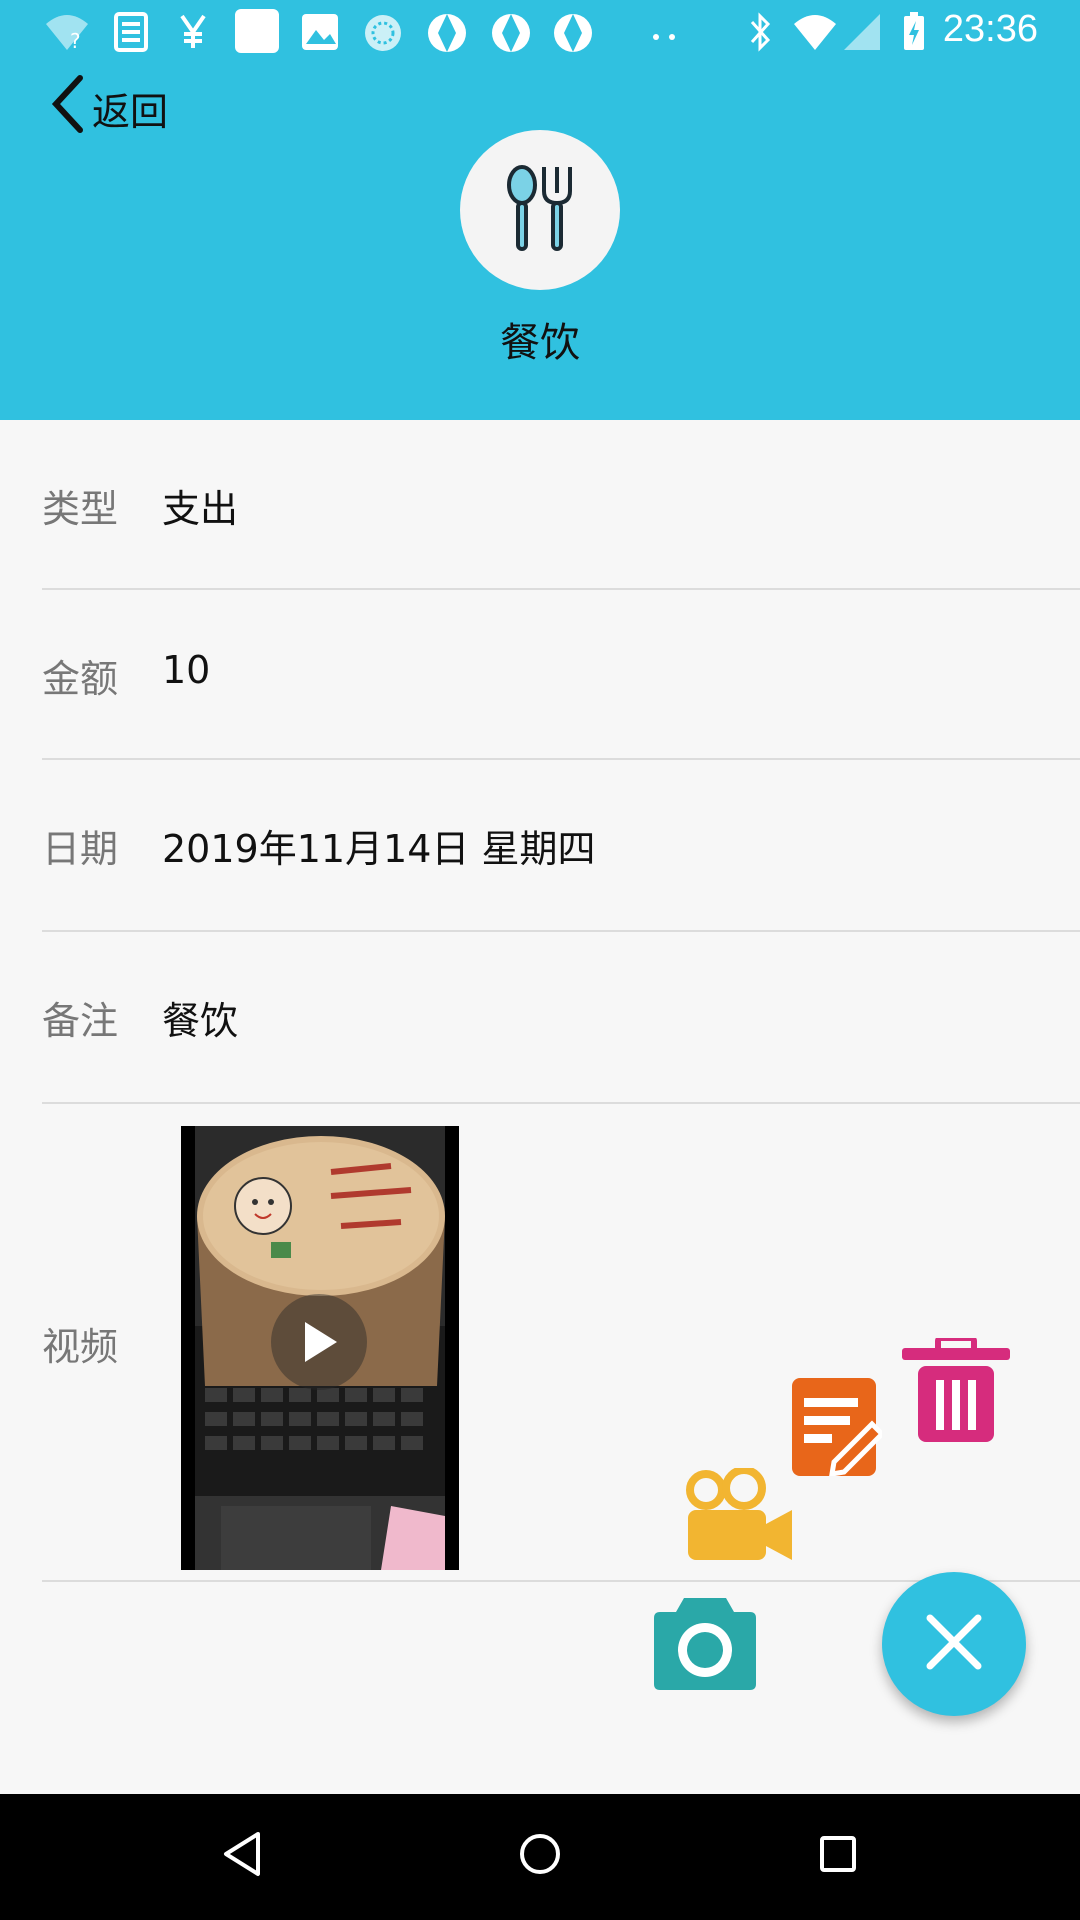 Image resolution: width=1080 pixels, height=1920 pixels. I want to click on camera-button, so click(705, 1646).